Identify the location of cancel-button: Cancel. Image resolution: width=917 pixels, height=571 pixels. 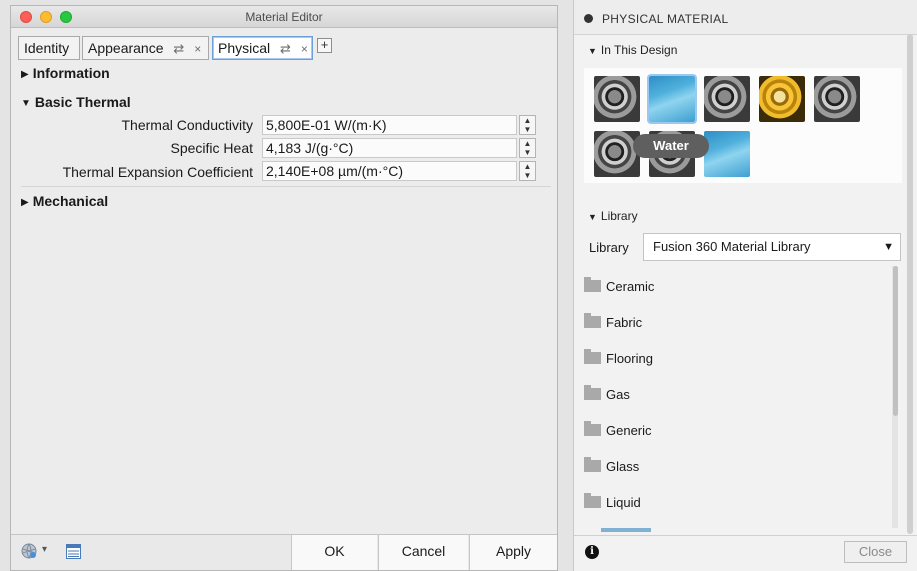
(423, 552).